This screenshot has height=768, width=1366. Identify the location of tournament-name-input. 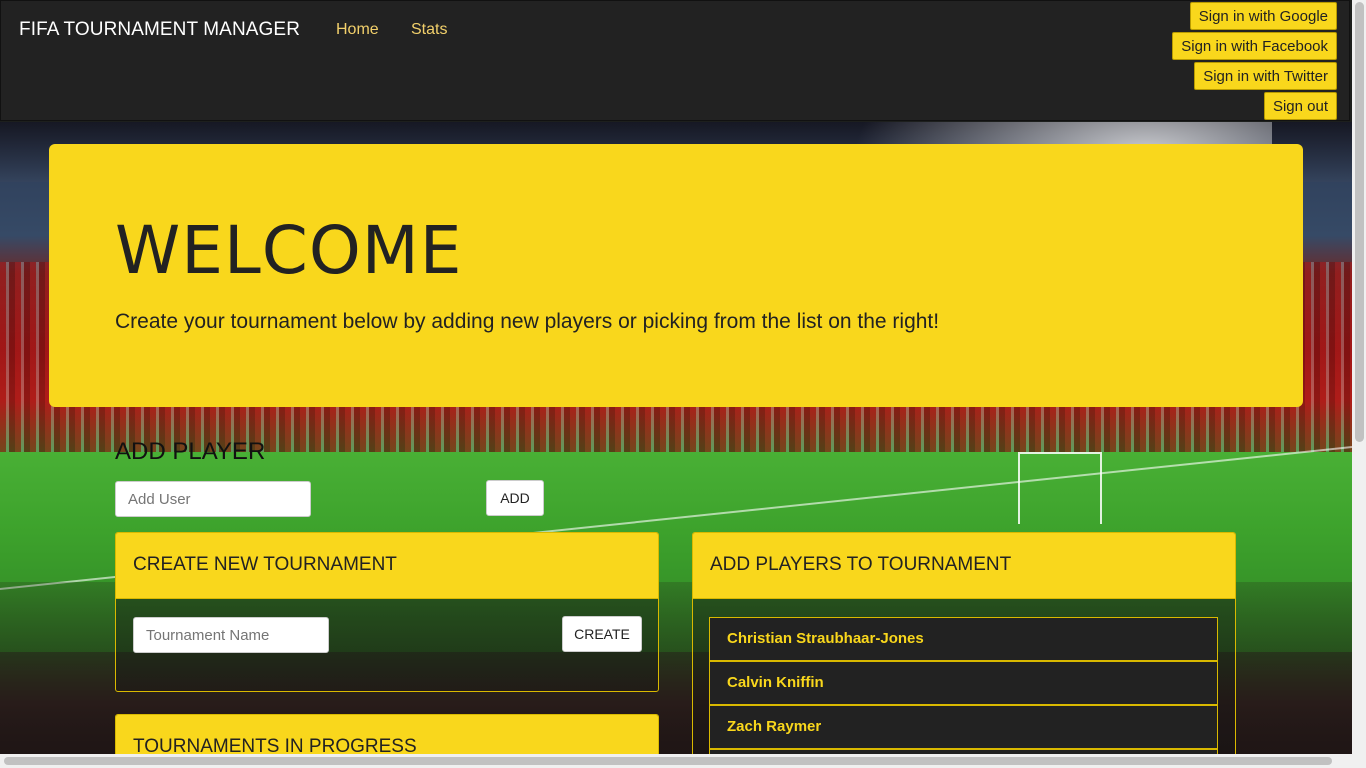
(231, 635).